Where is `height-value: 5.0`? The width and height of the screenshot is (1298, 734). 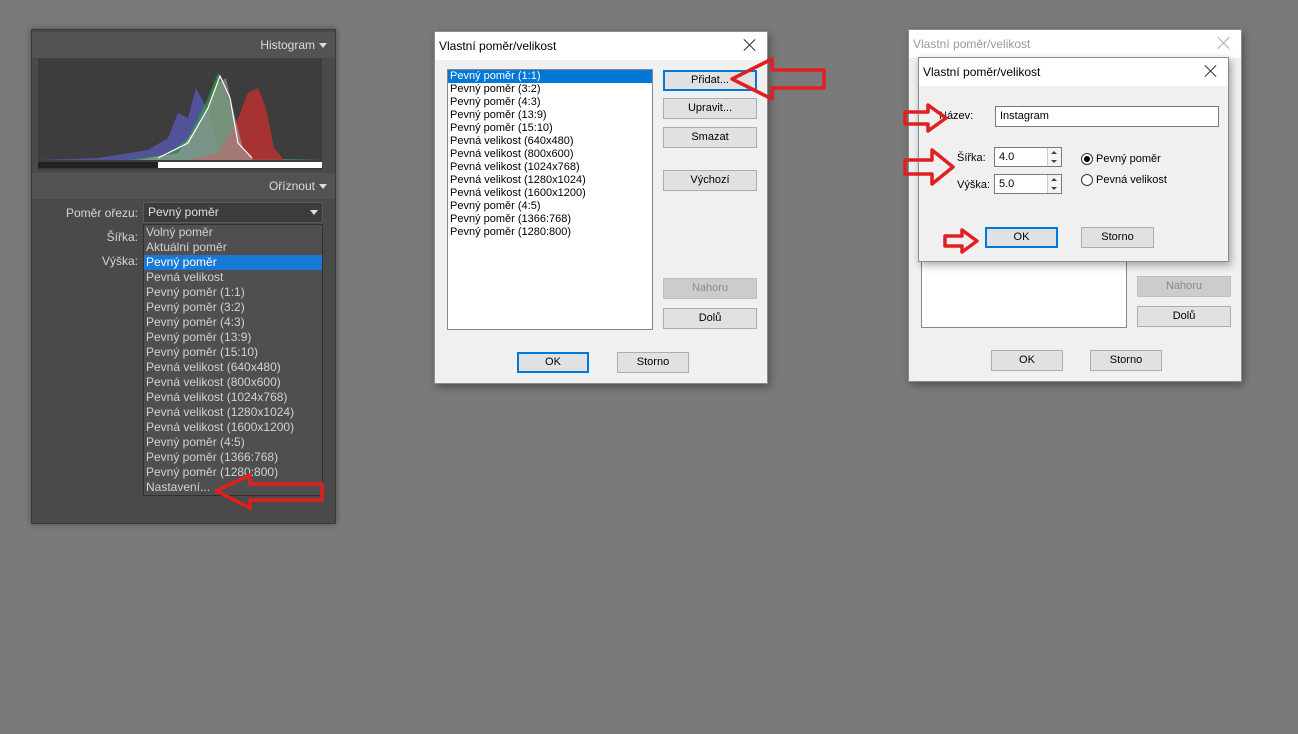
height-value: 5.0 is located at coordinates (1007, 184).